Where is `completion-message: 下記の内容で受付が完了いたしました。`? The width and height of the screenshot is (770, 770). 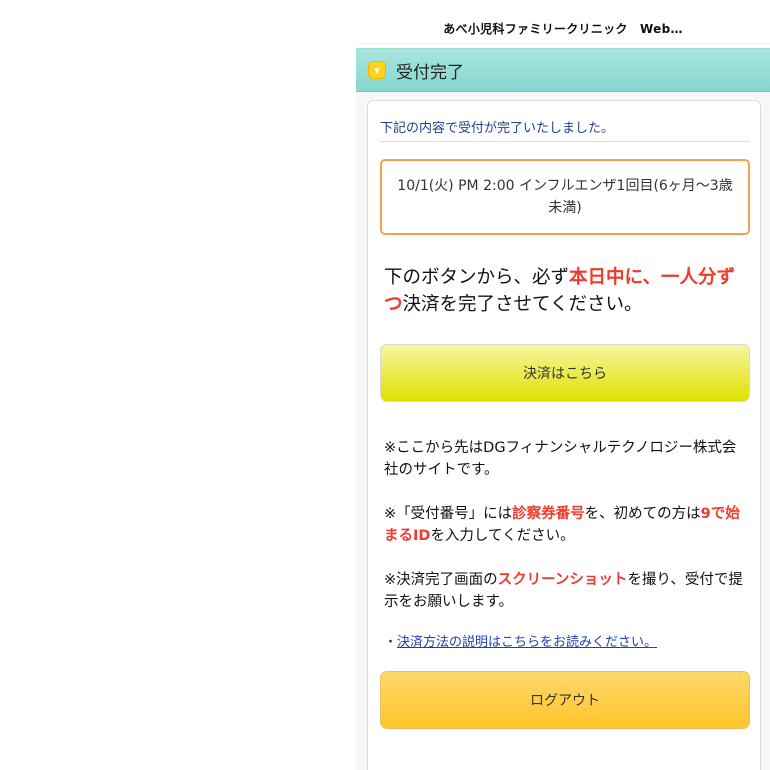 completion-message: 下記の内容で受付が完了いたしました。 is located at coordinates (565, 129).